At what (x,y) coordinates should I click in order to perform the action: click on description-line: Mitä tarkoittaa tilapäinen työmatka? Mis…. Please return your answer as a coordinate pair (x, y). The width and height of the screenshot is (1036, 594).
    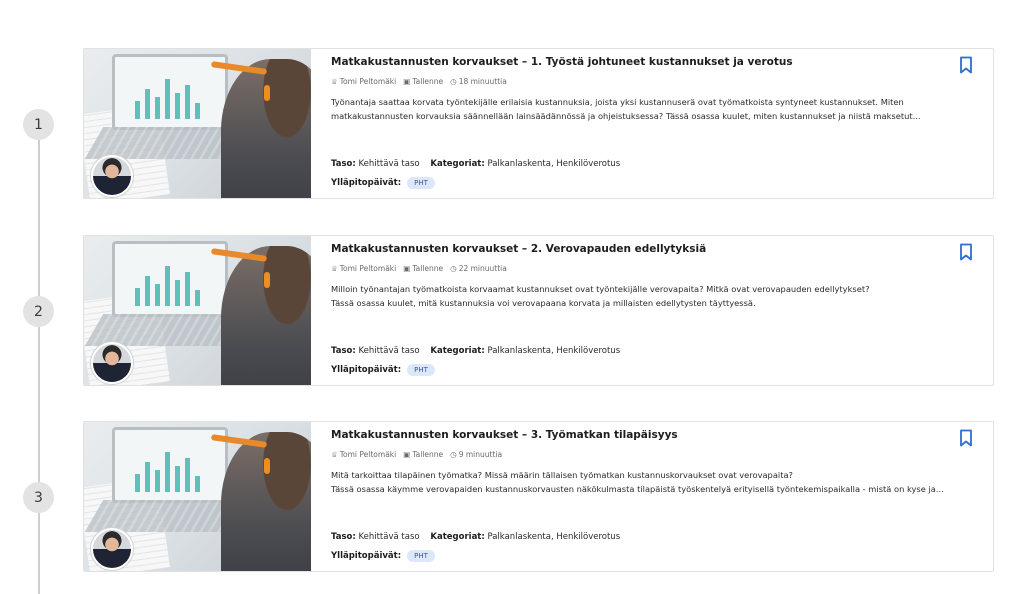
    Looking at the image, I should click on (562, 475).